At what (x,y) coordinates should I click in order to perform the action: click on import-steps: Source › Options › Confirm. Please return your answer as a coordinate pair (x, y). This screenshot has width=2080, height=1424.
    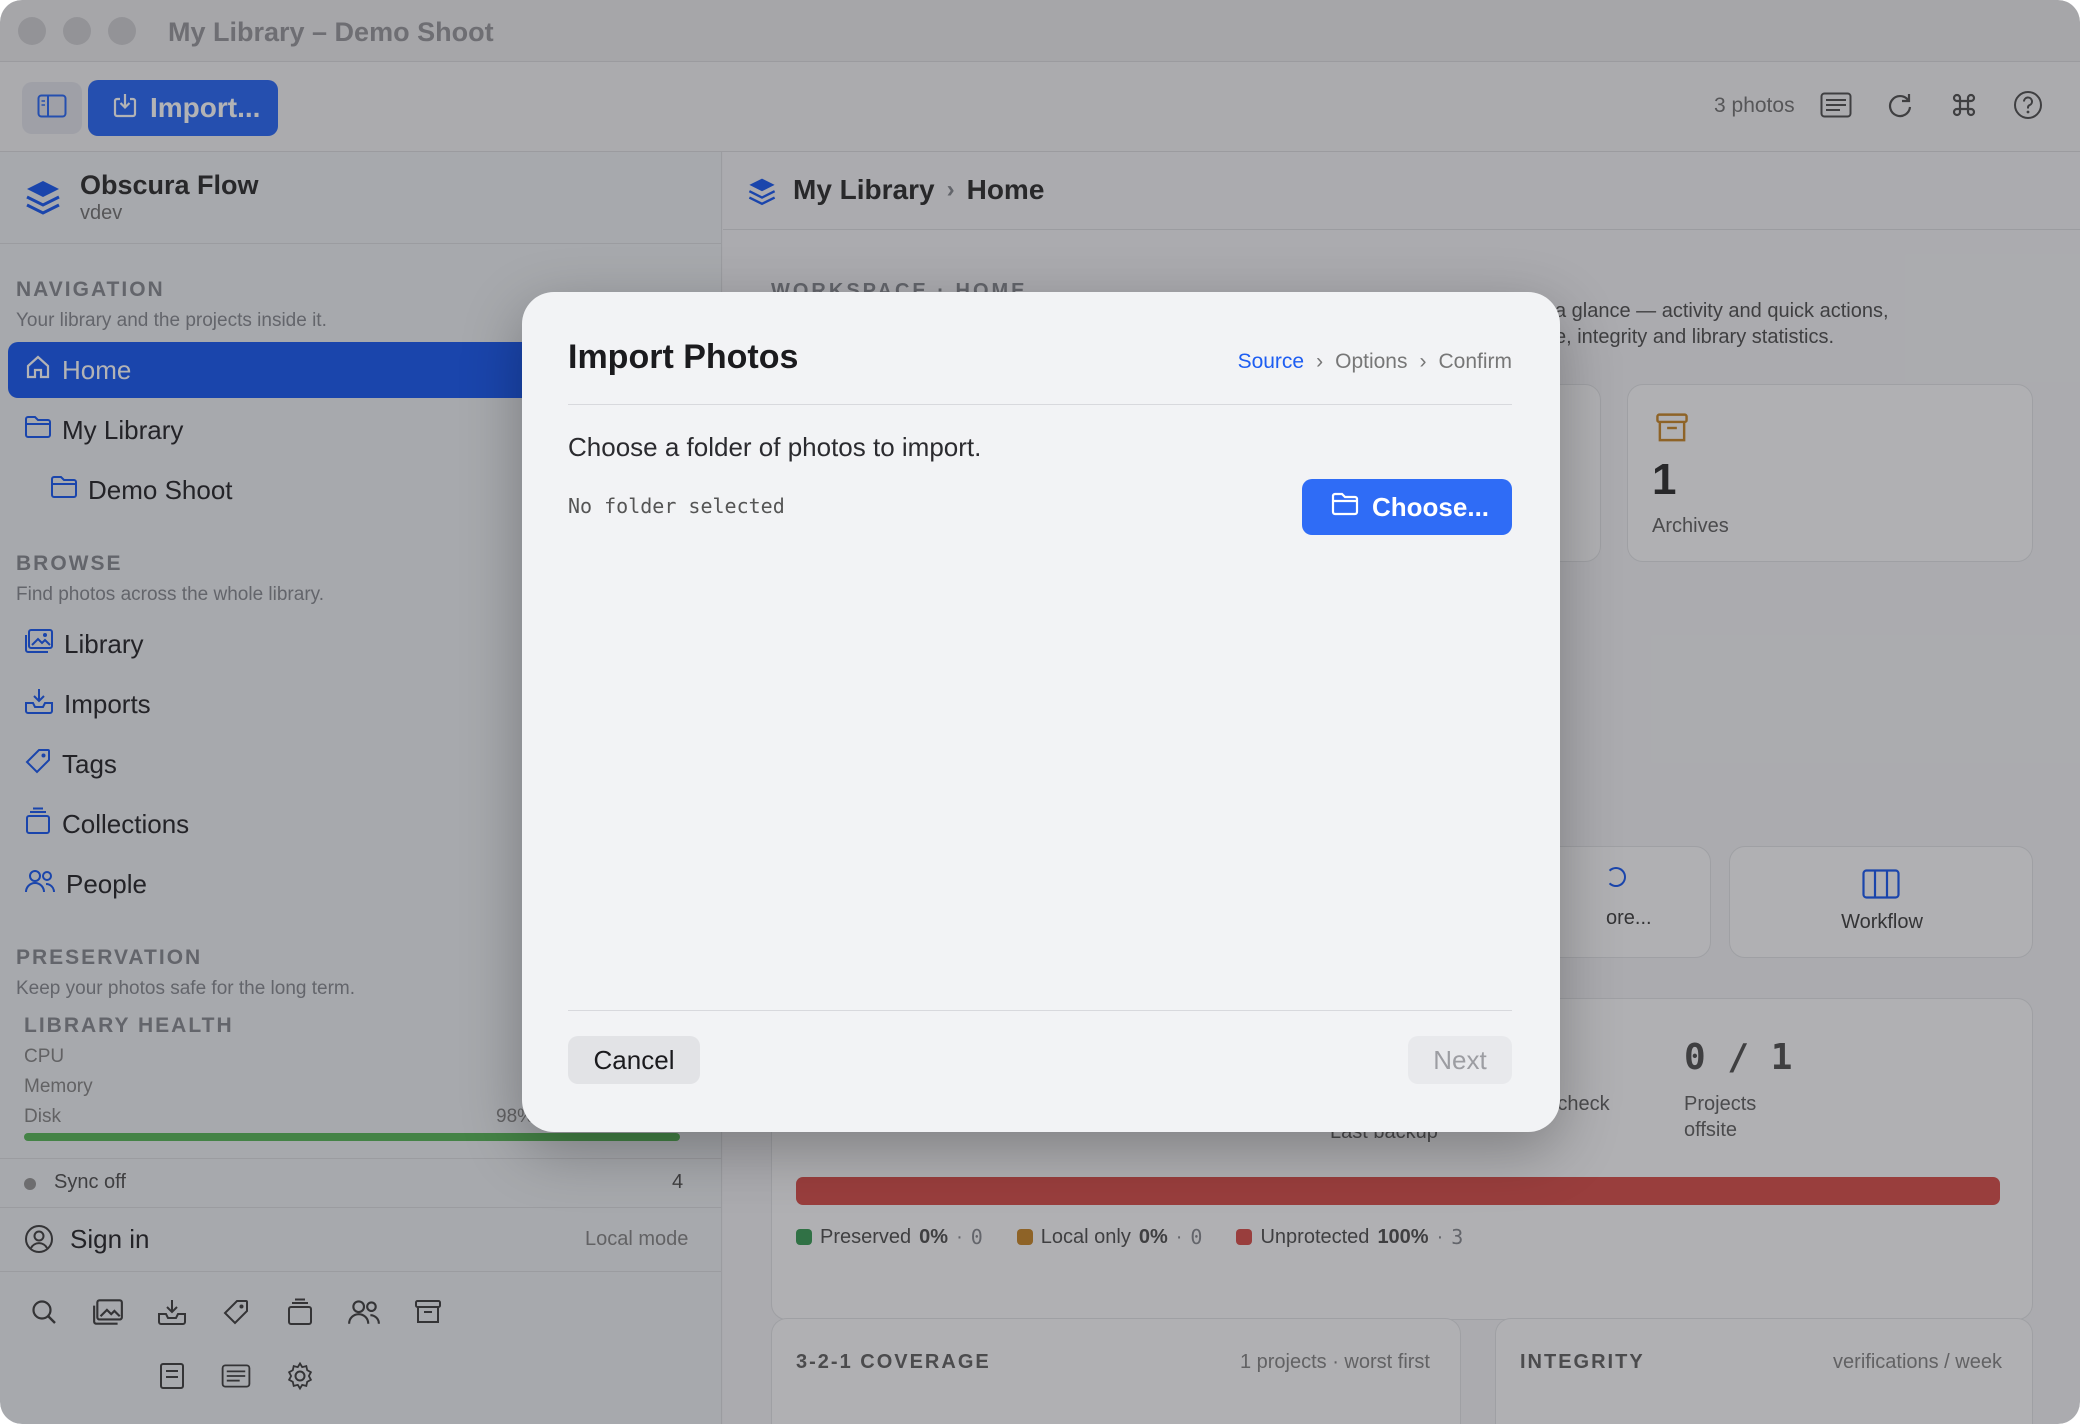
    Looking at the image, I should click on (1375, 362).